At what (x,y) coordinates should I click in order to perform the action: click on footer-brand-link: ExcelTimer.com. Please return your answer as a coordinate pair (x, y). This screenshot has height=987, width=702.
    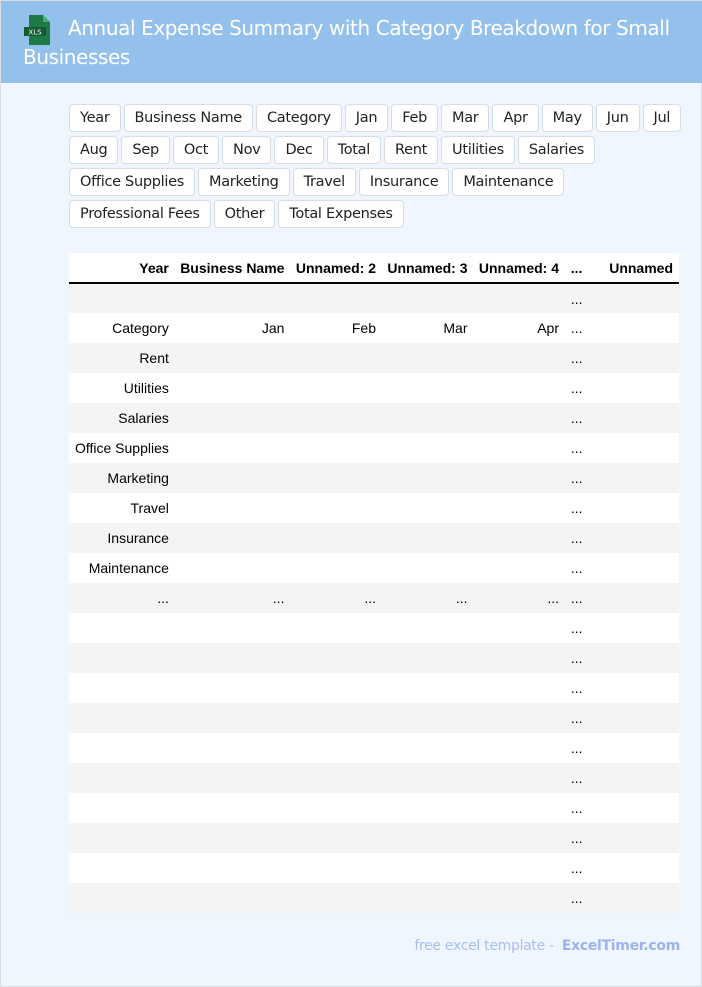
    Looking at the image, I should click on (621, 946).